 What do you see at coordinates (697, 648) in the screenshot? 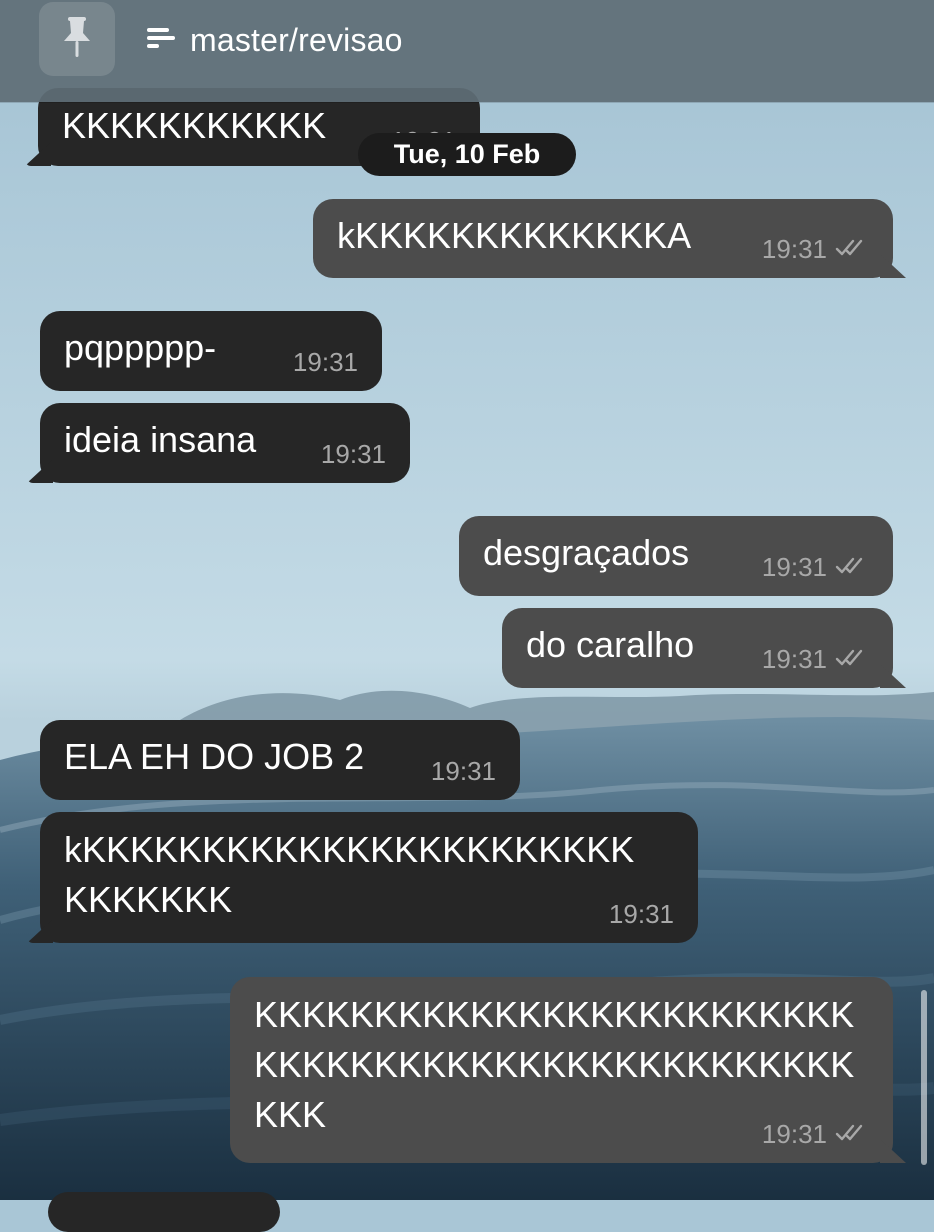
I see `message-bubble: do caralho 19:31` at bounding box center [697, 648].